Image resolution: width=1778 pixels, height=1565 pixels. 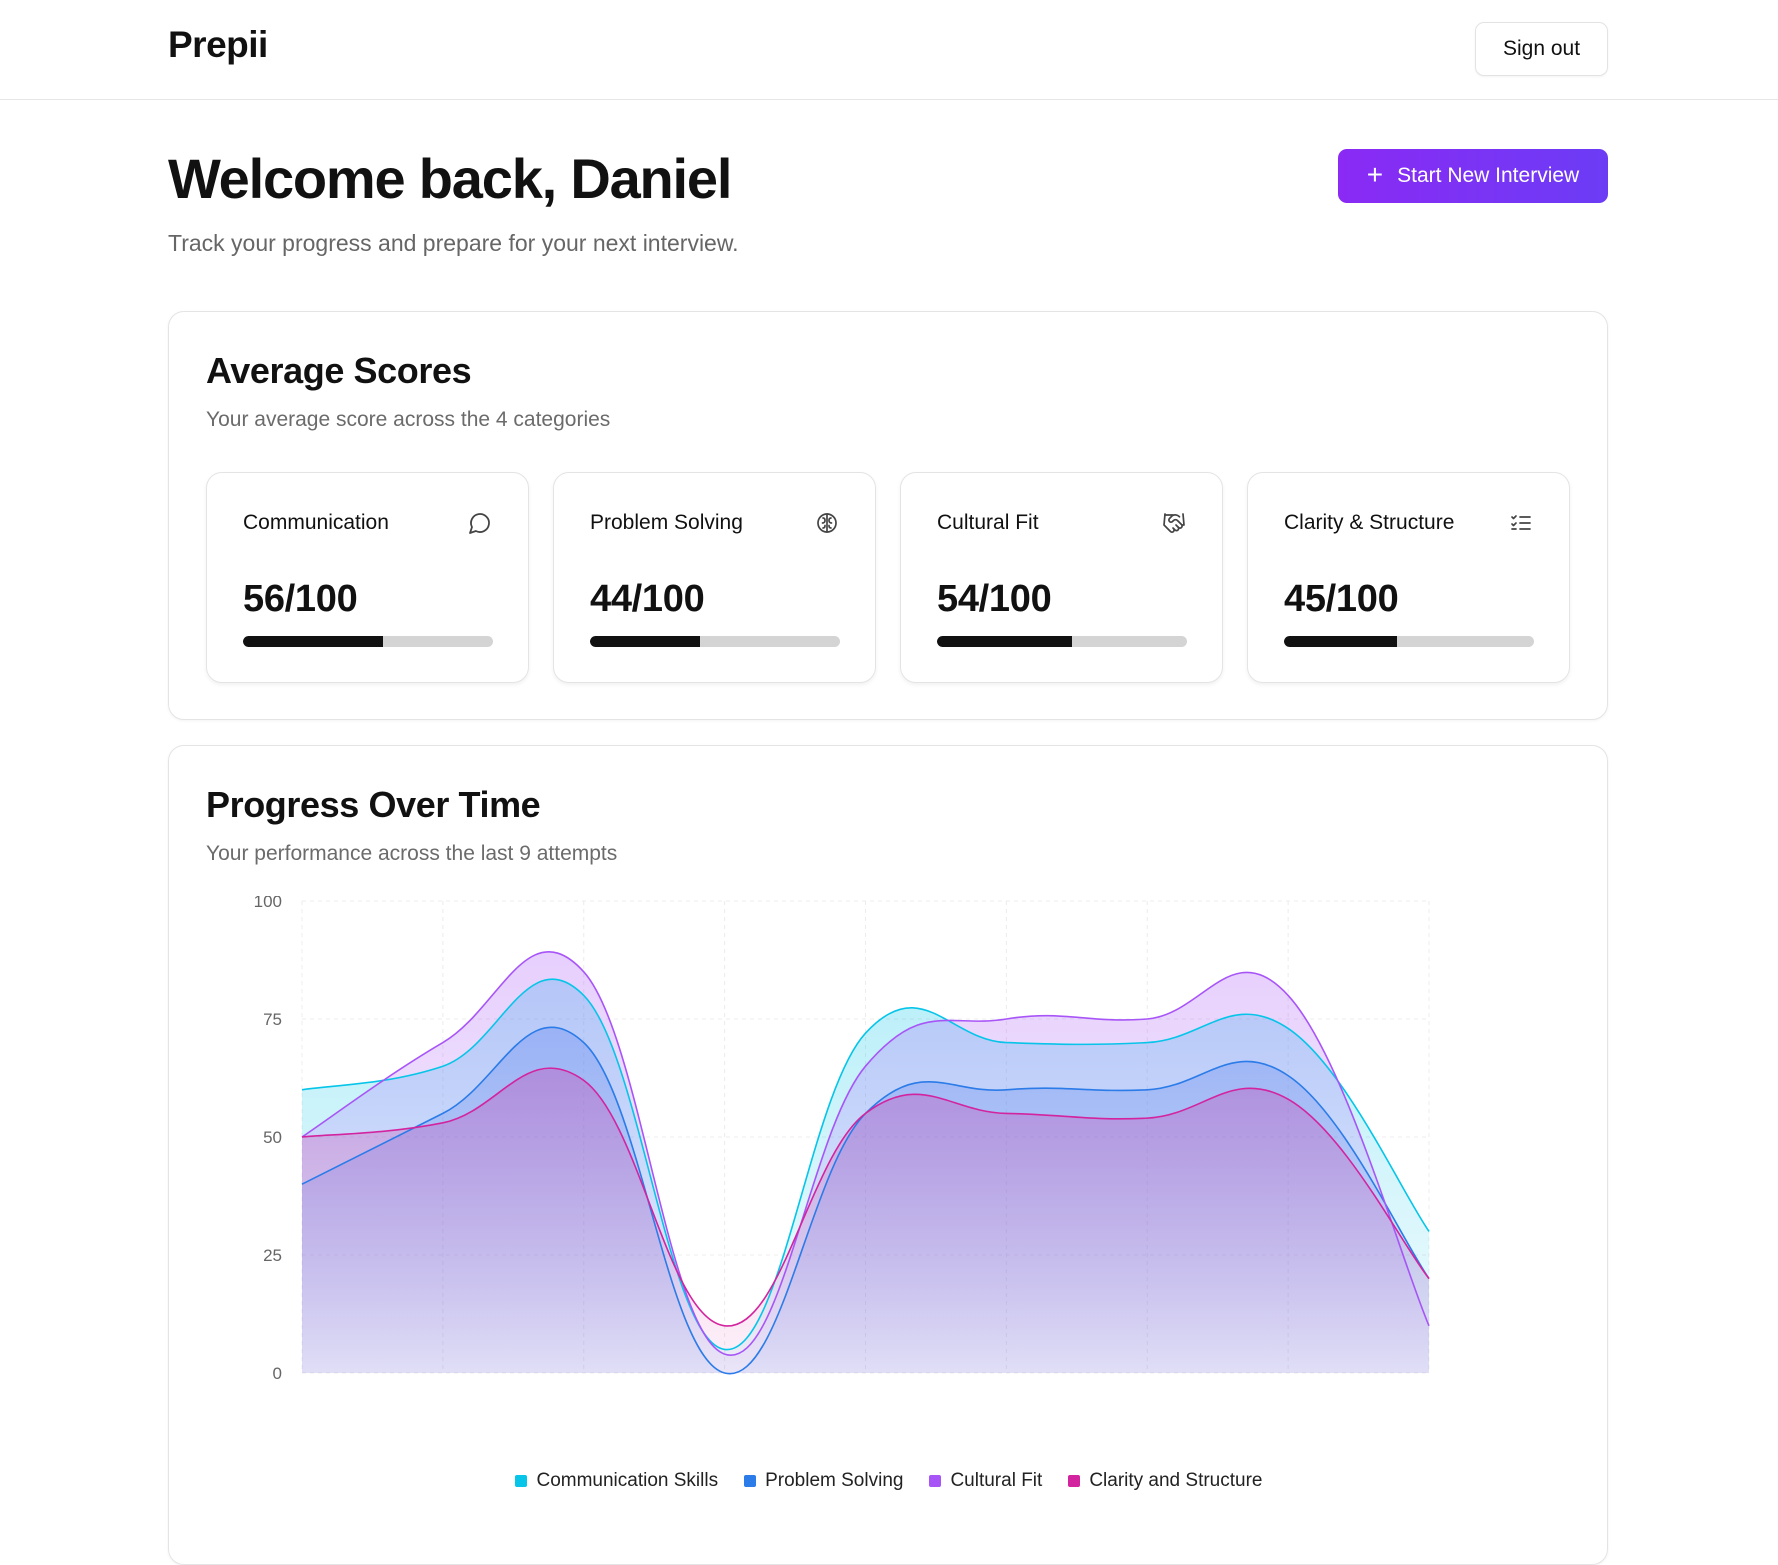 What do you see at coordinates (479, 523) in the screenshot?
I see `message-circle-icon` at bounding box center [479, 523].